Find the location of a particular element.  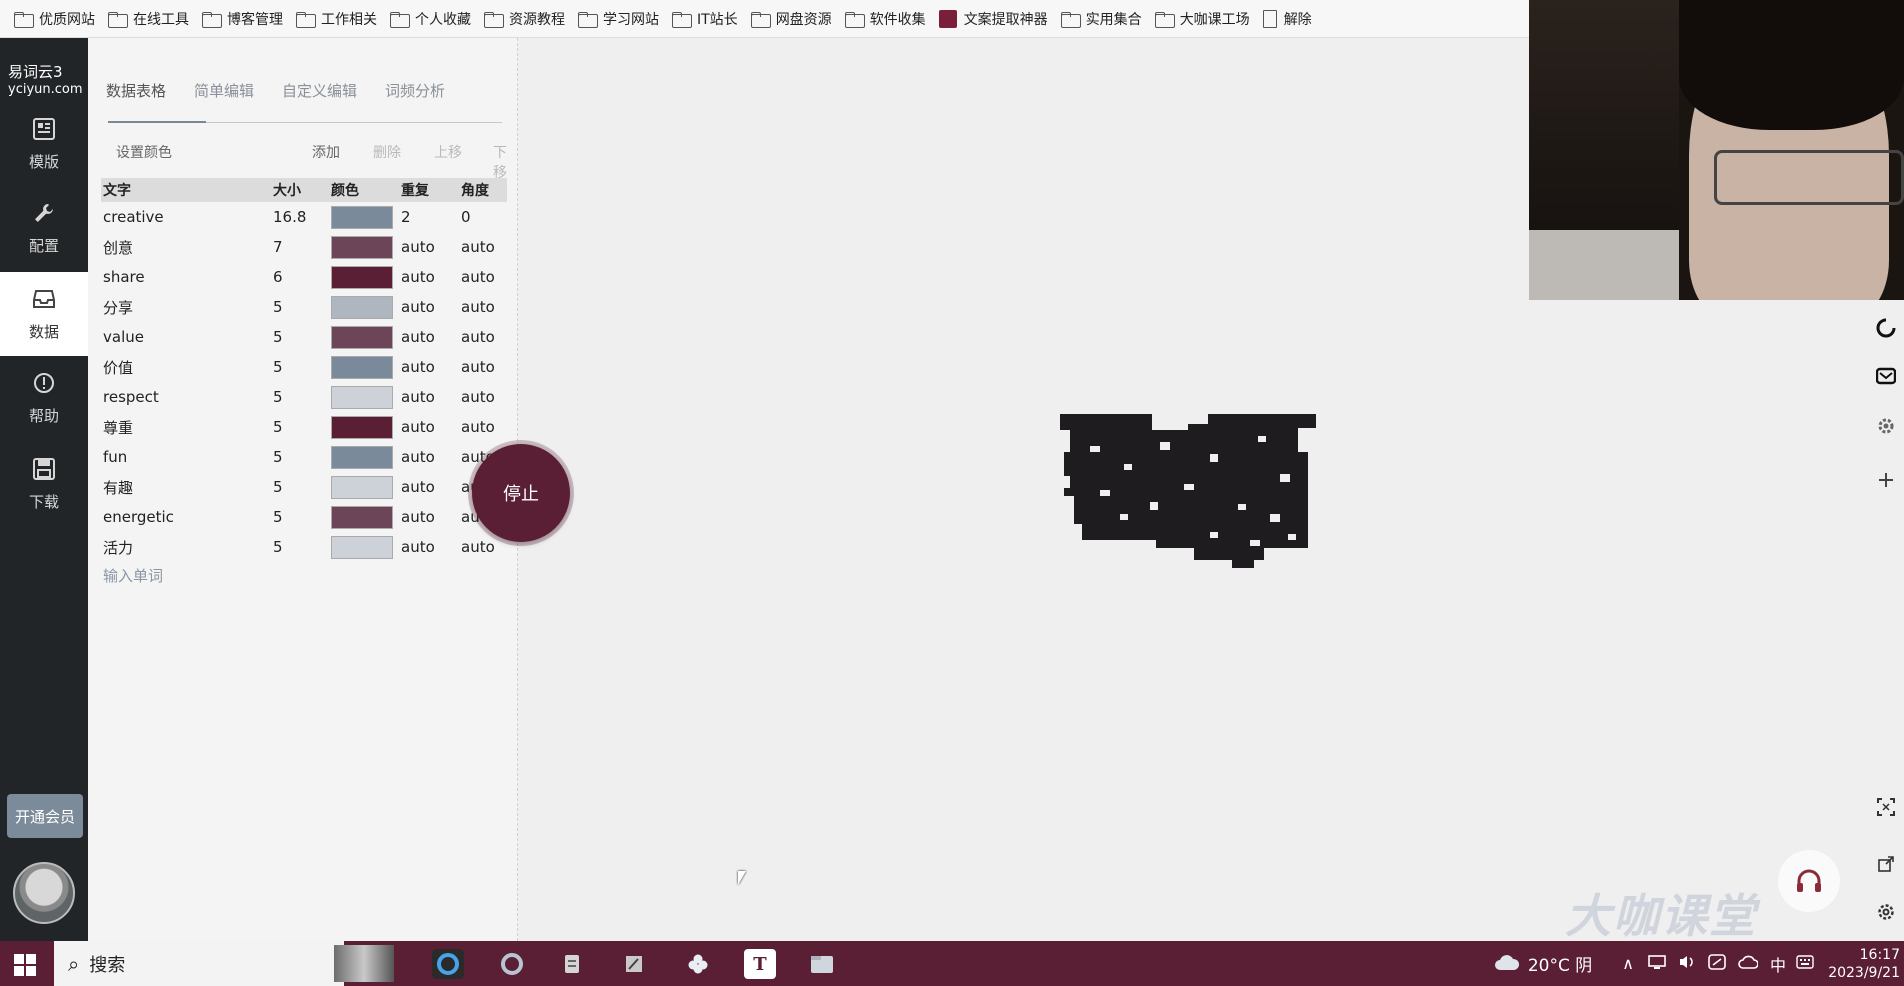

bookmark-item: 学习网站 is located at coordinates (621, 19).